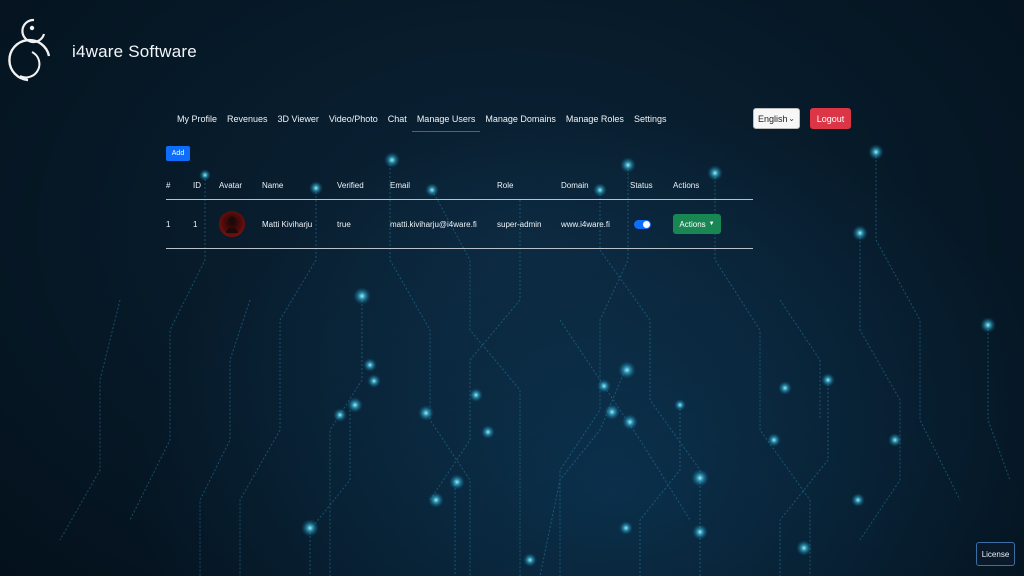 The height and width of the screenshot is (576, 1024). What do you see at coordinates (433, 224) in the screenshot?
I see `row-email: matti.kiviharju@i4ware.fi` at bounding box center [433, 224].